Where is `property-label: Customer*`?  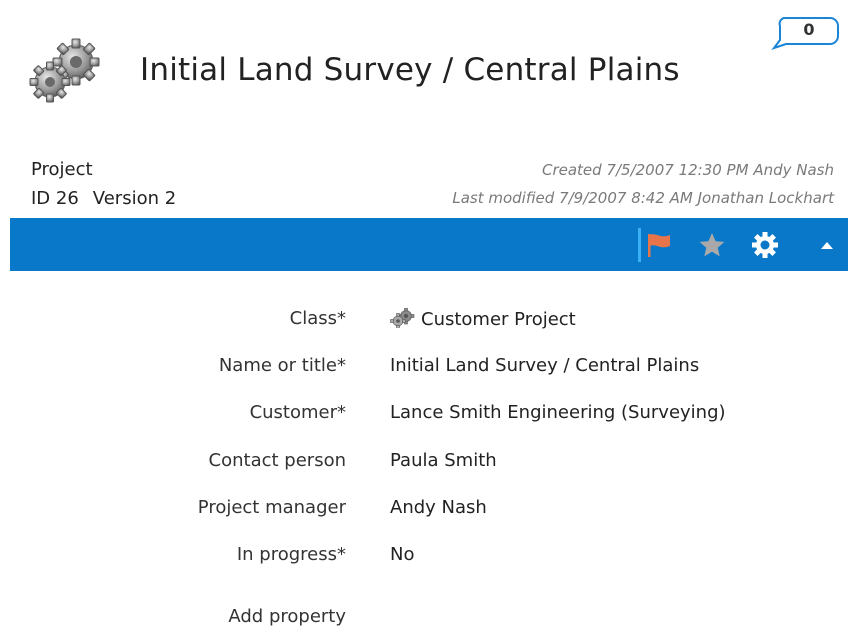 property-label: Customer* is located at coordinates (297, 412).